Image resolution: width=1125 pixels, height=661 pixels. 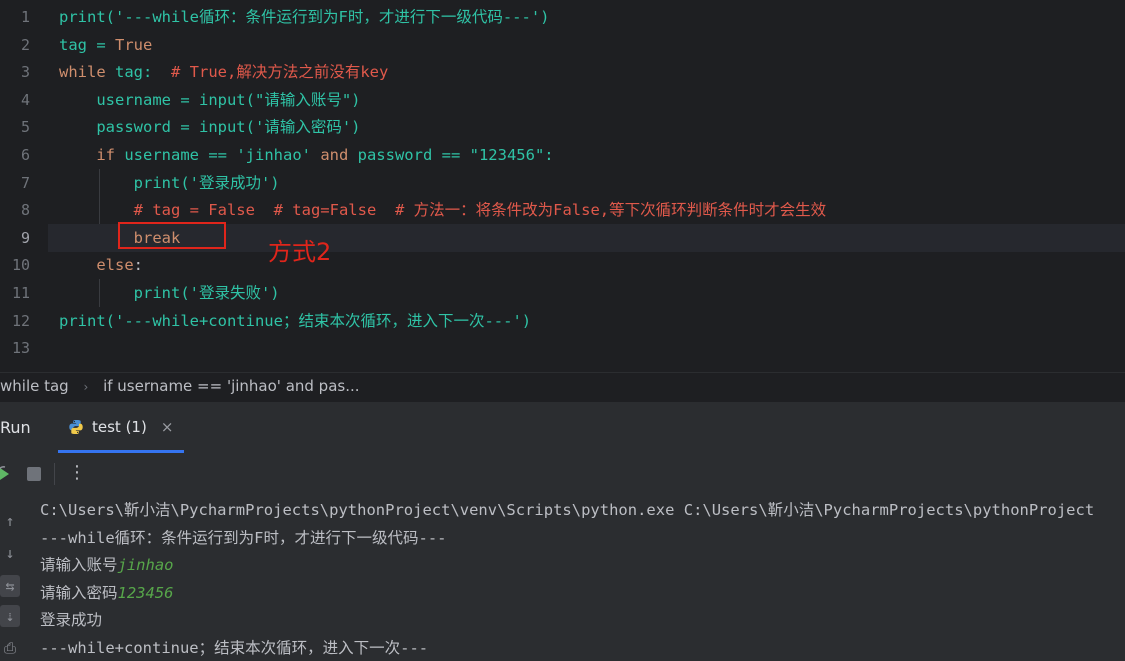 I want to click on code-token: ('请输入密码'), so click(x=303, y=127).